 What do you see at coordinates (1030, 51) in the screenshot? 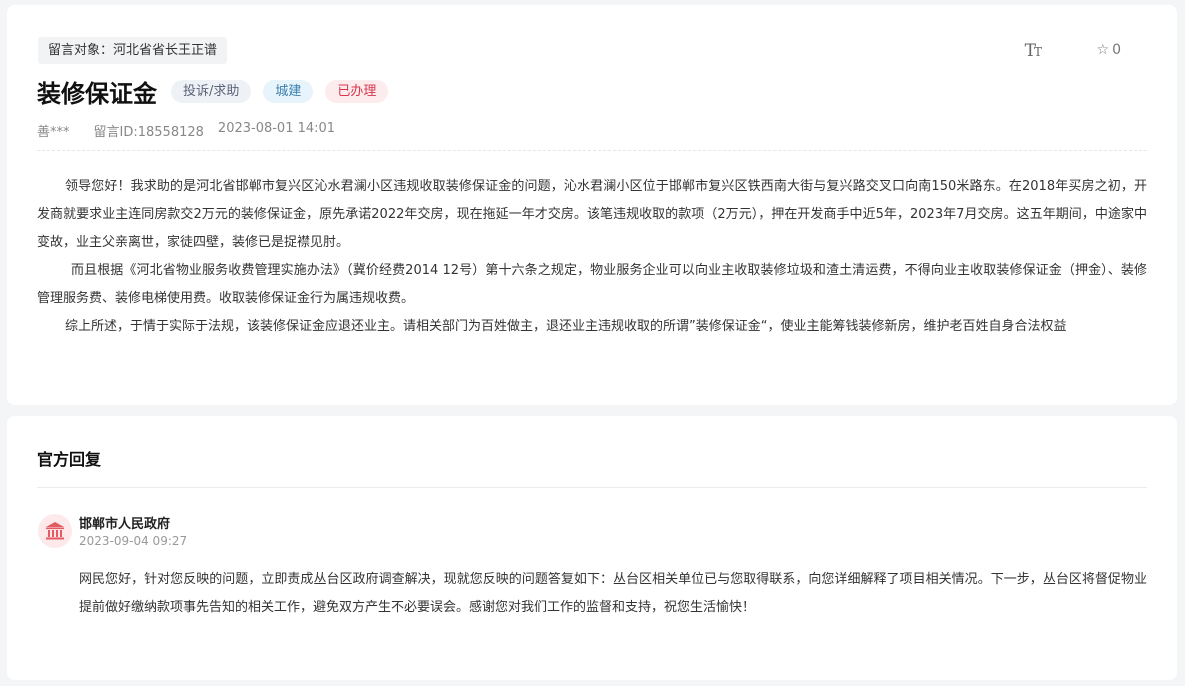
I see `font-size-big-glyph: T` at bounding box center [1030, 51].